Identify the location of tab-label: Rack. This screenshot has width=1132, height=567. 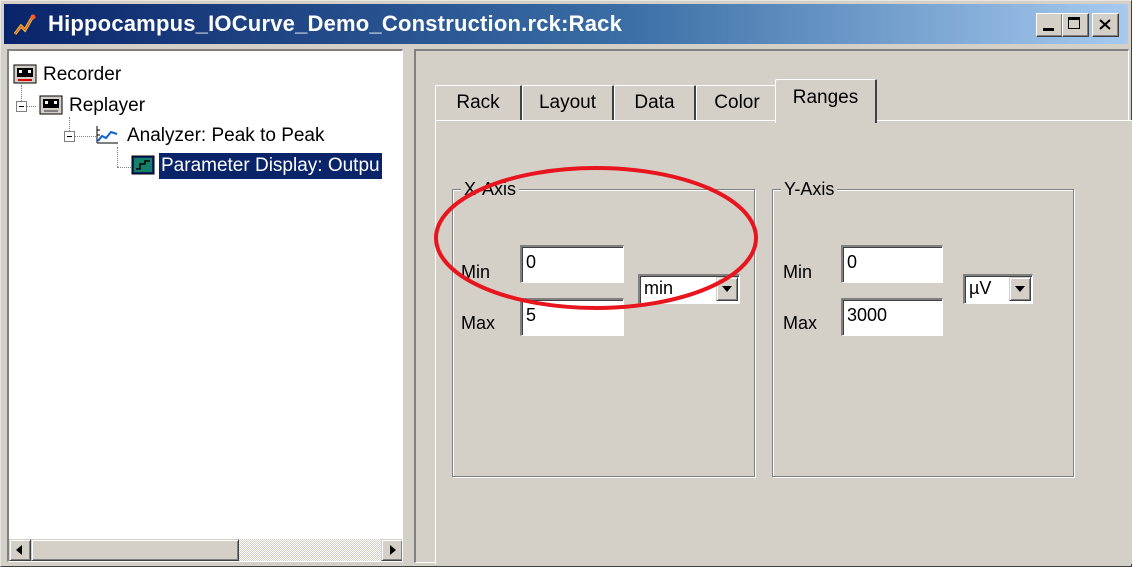
(478, 102).